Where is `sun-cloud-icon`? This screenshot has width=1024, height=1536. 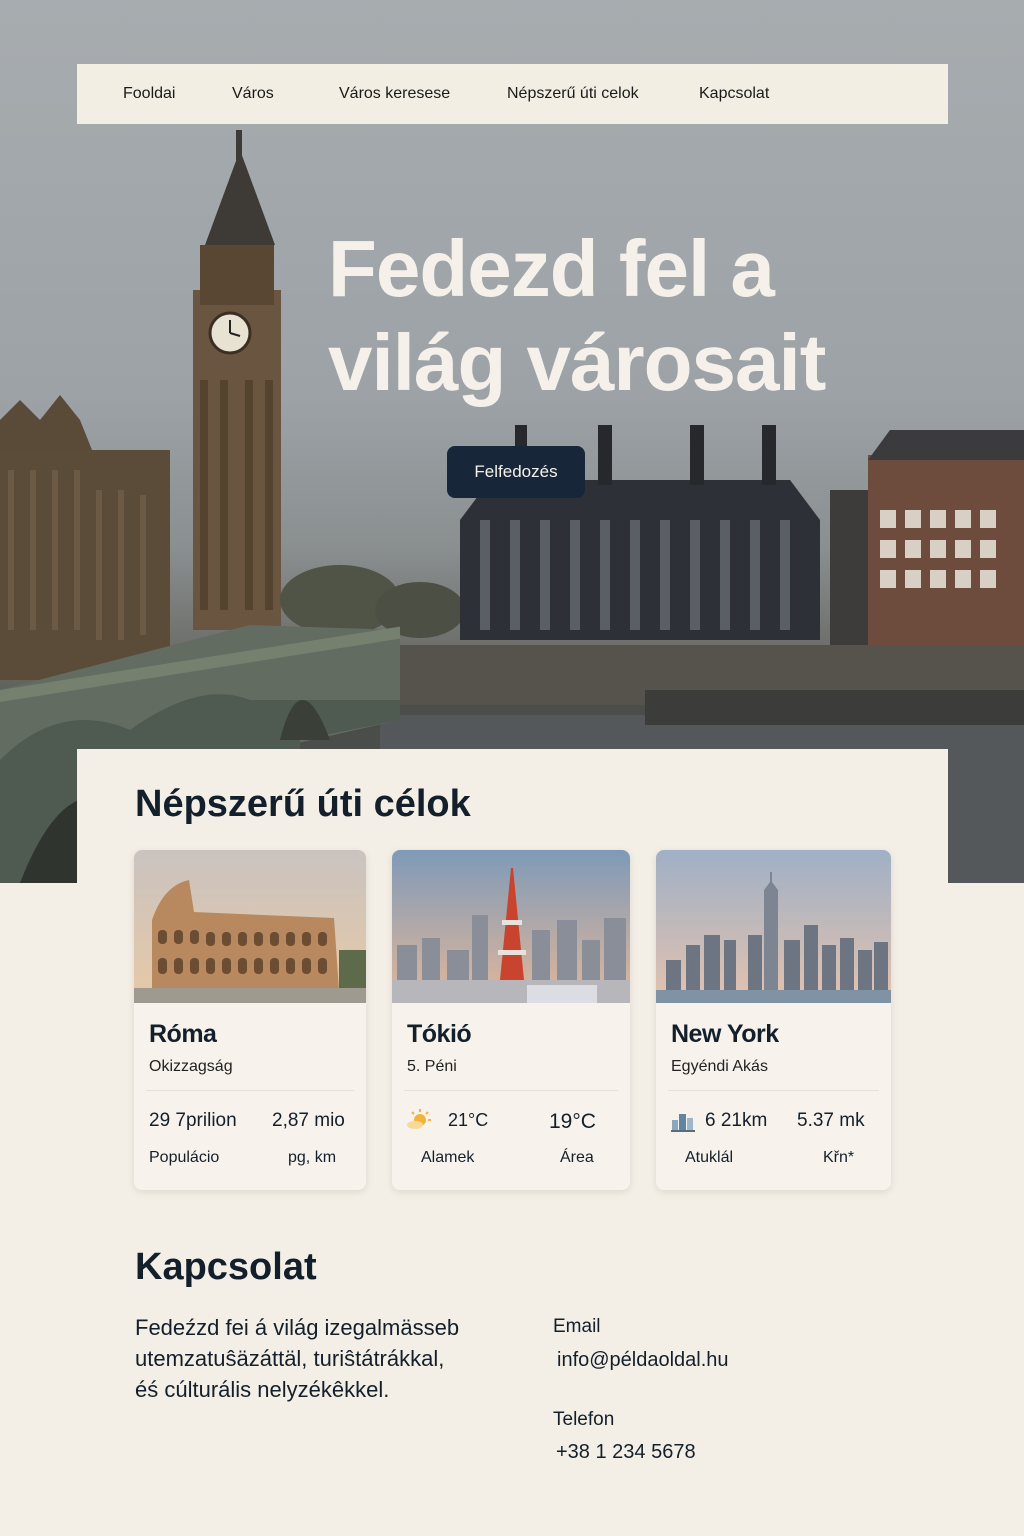 sun-cloud-icon is located at coordinates (419, 1119).